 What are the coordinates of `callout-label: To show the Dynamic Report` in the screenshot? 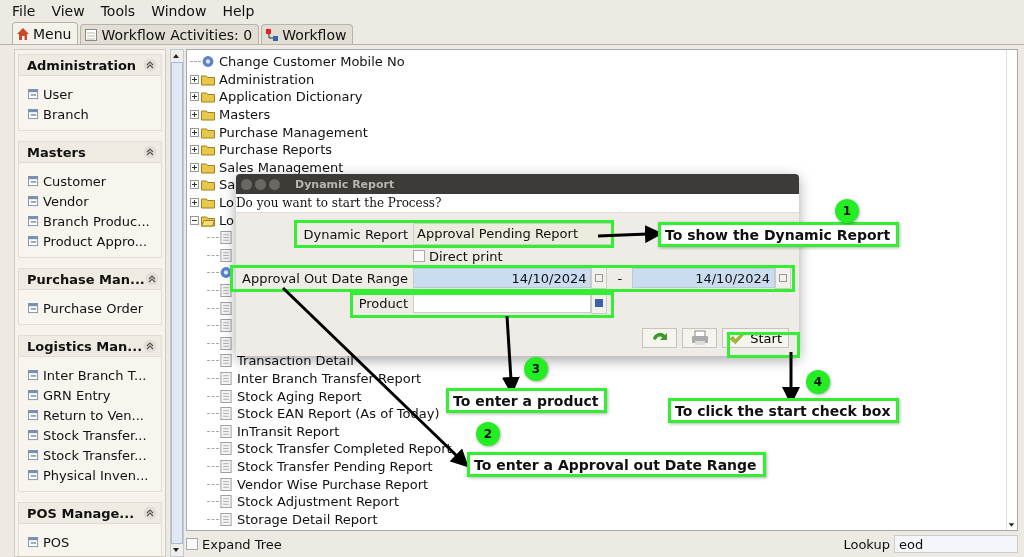 It's located at (779, 234).